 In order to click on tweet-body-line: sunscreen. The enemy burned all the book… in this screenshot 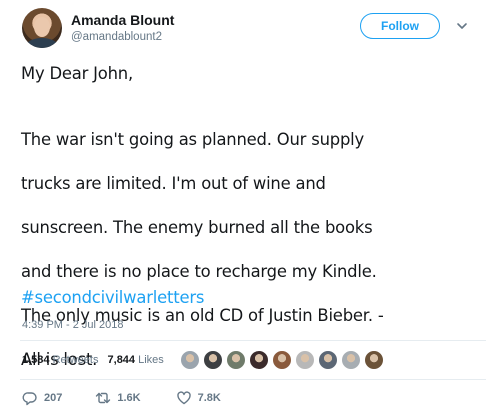, I will do `click(197, 227)`.